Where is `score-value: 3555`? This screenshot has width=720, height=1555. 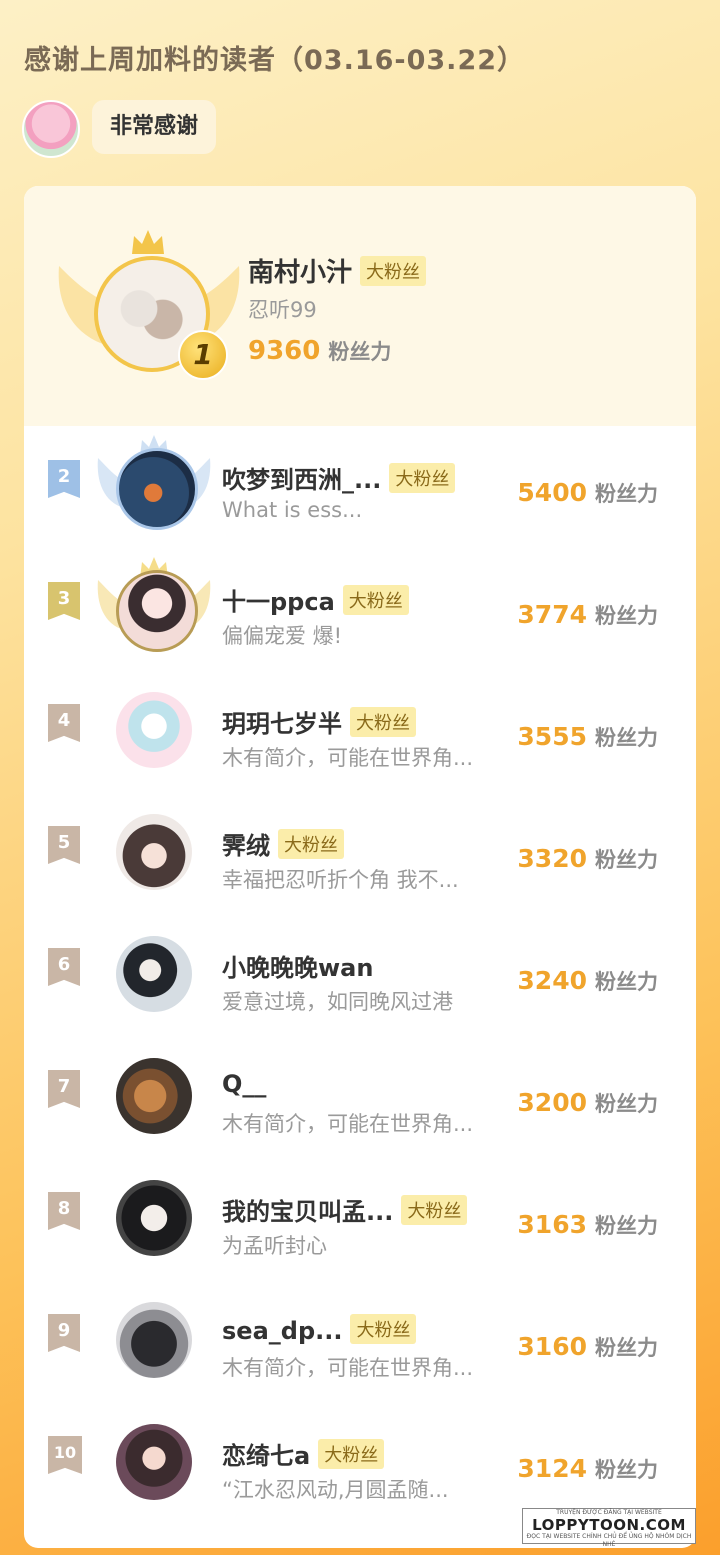
score-value: 3555 is located at coordinates (552, 736).